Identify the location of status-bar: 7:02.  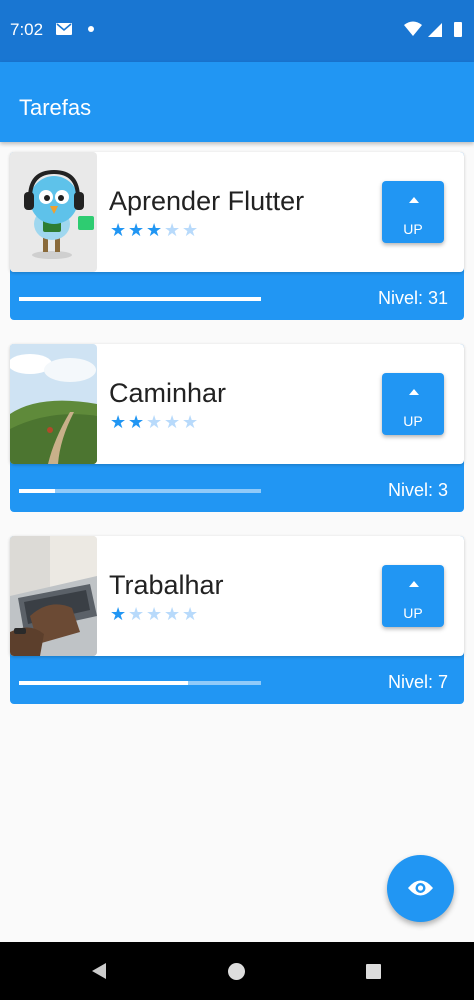
(237, 31).